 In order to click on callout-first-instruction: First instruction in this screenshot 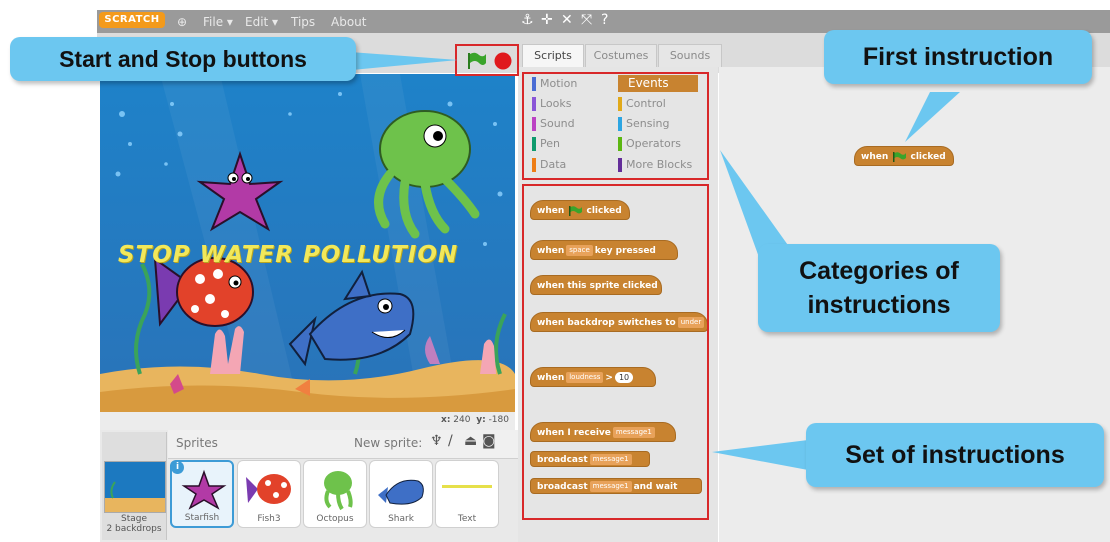, I will do `click(958, 57)`.